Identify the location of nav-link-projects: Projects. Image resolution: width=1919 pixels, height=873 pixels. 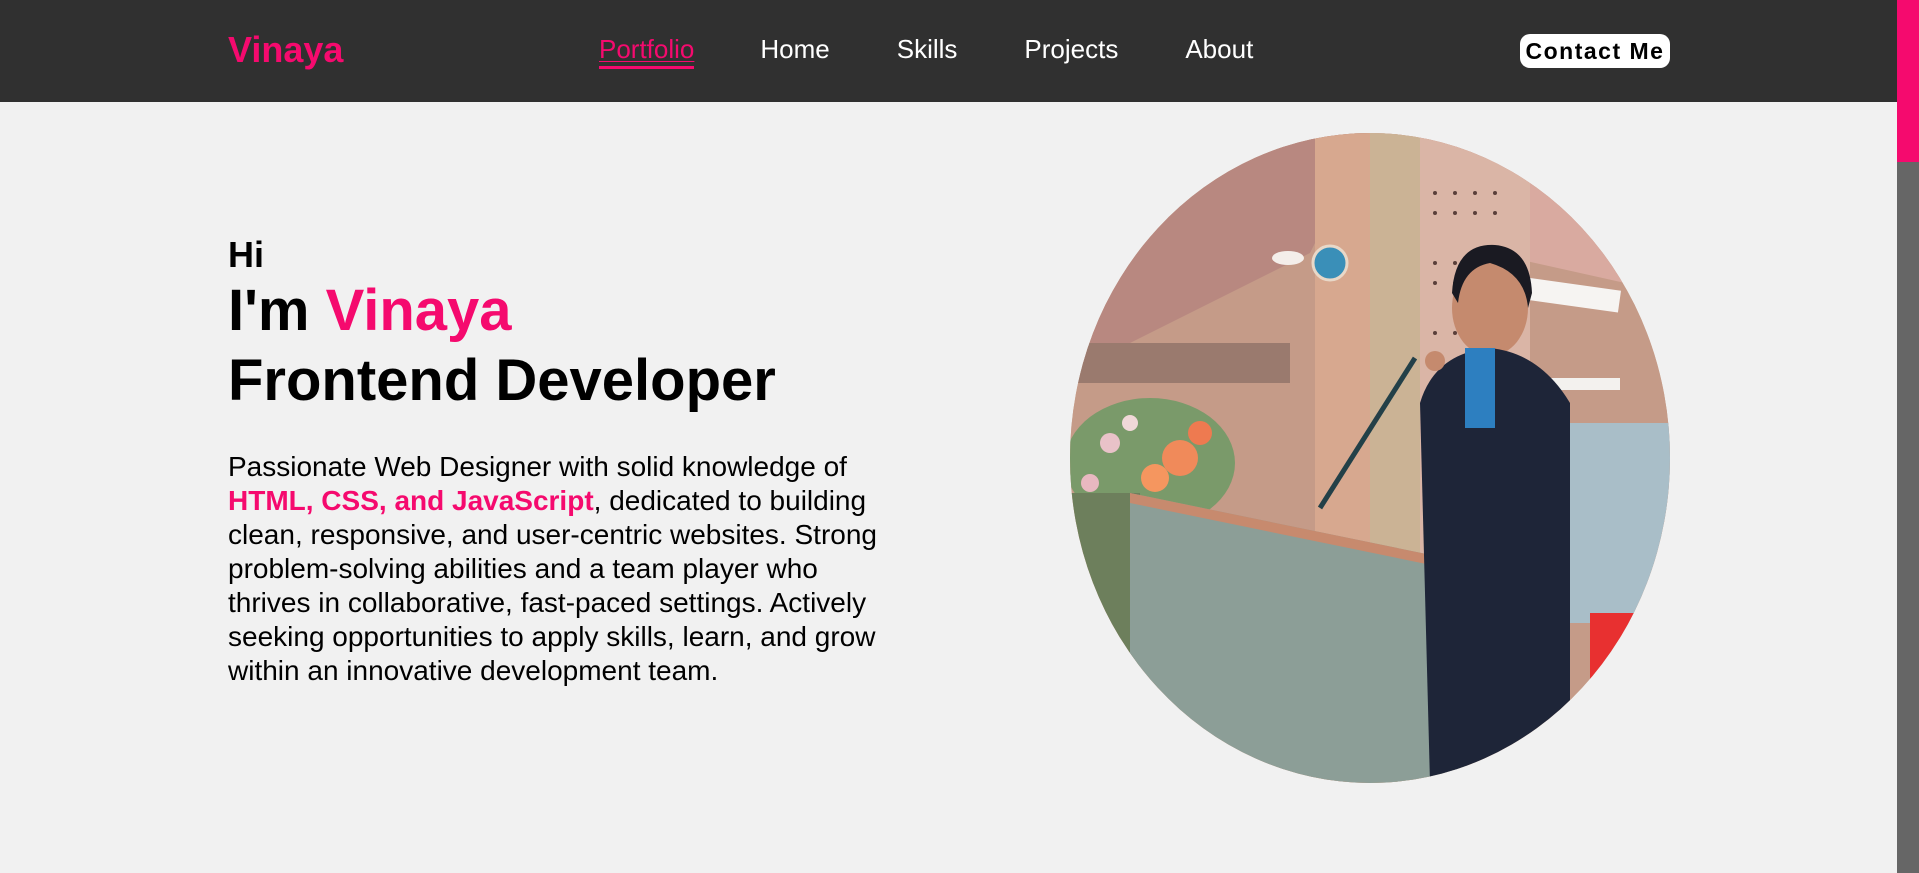
(1071, 50).